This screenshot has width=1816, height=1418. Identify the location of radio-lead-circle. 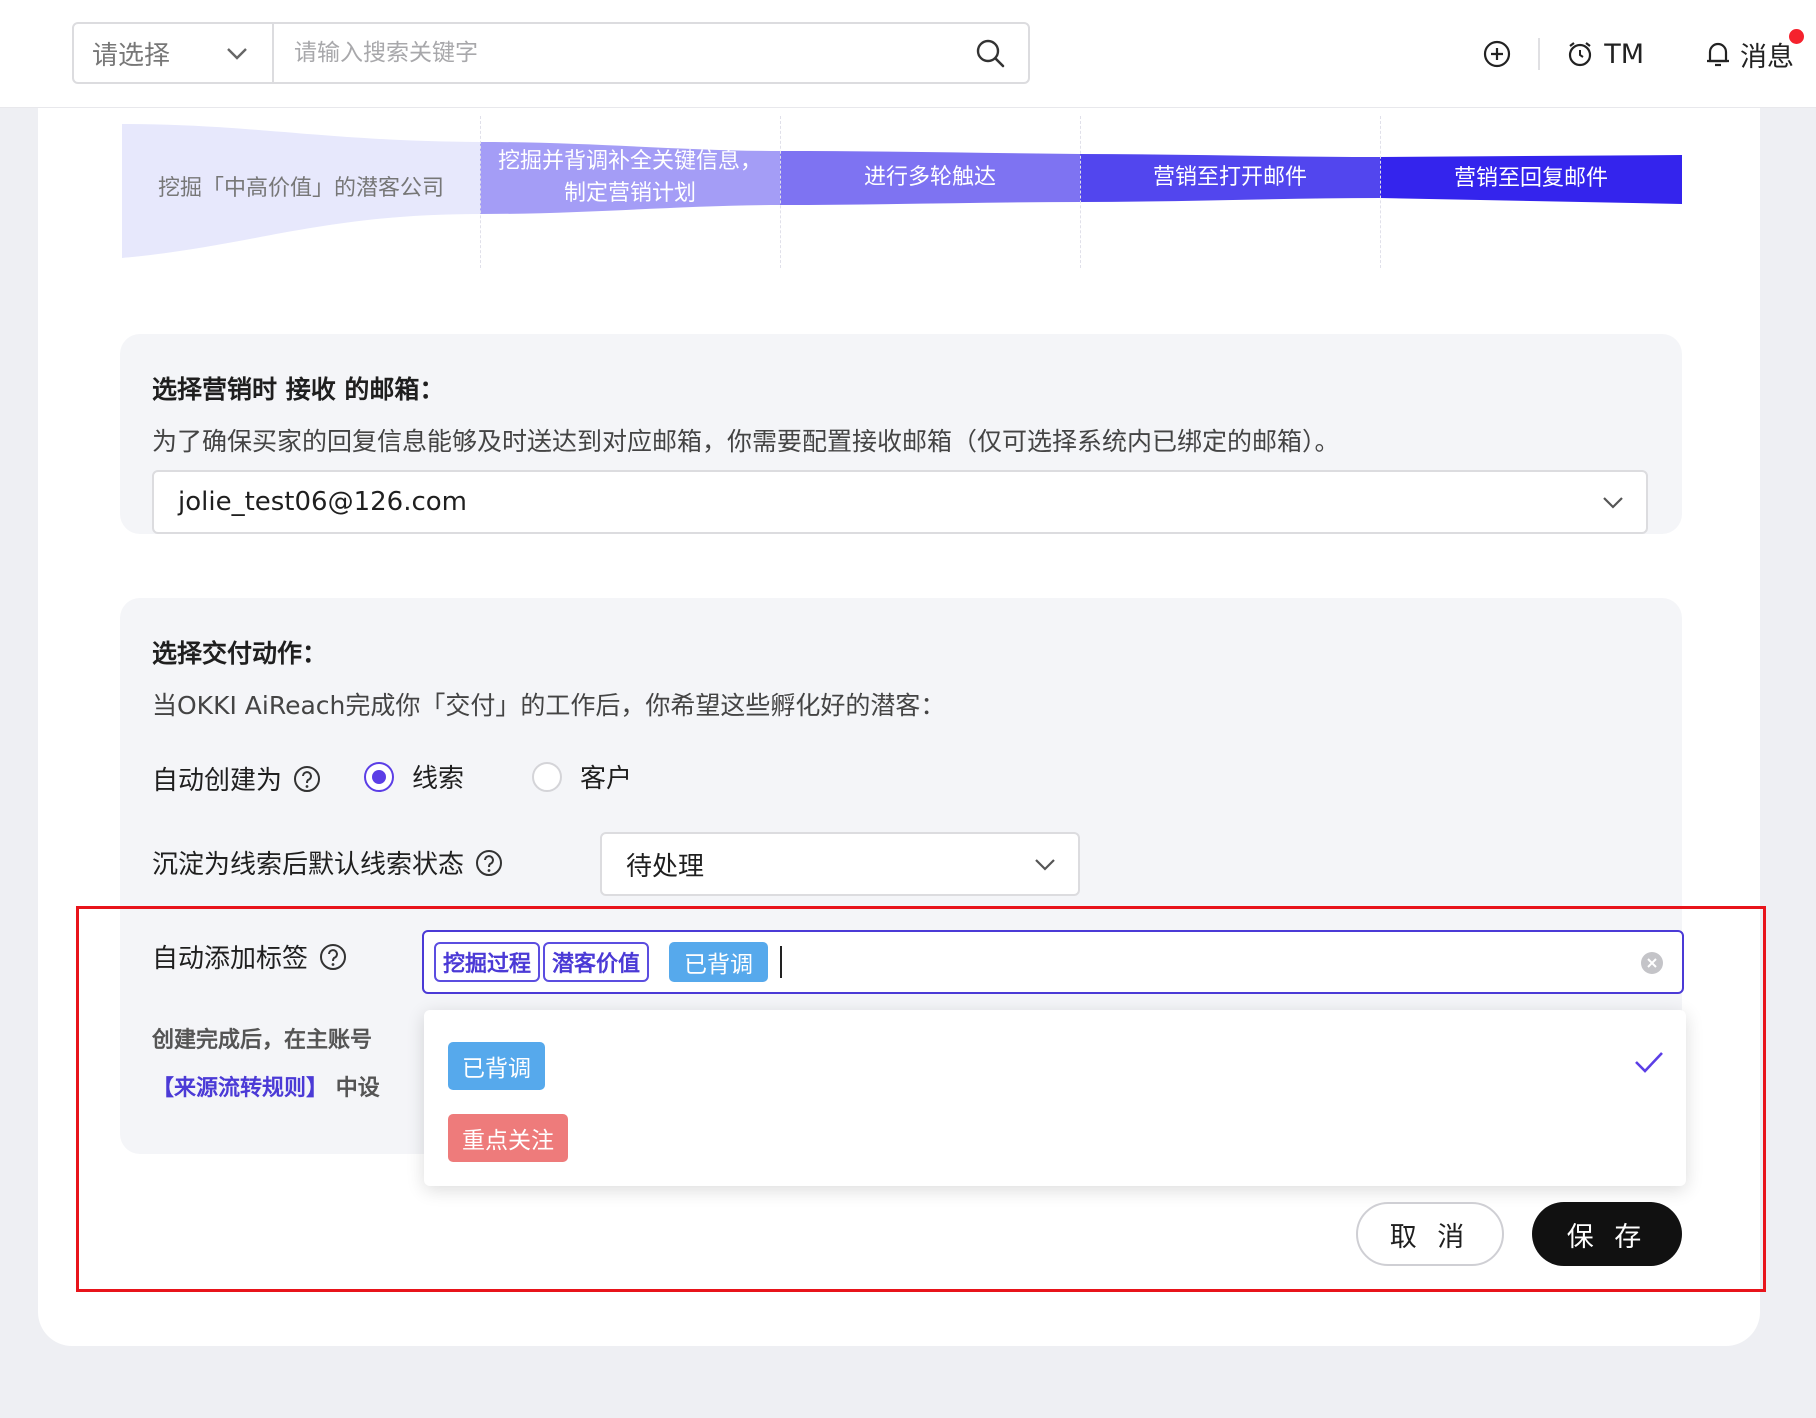
(379, 776).